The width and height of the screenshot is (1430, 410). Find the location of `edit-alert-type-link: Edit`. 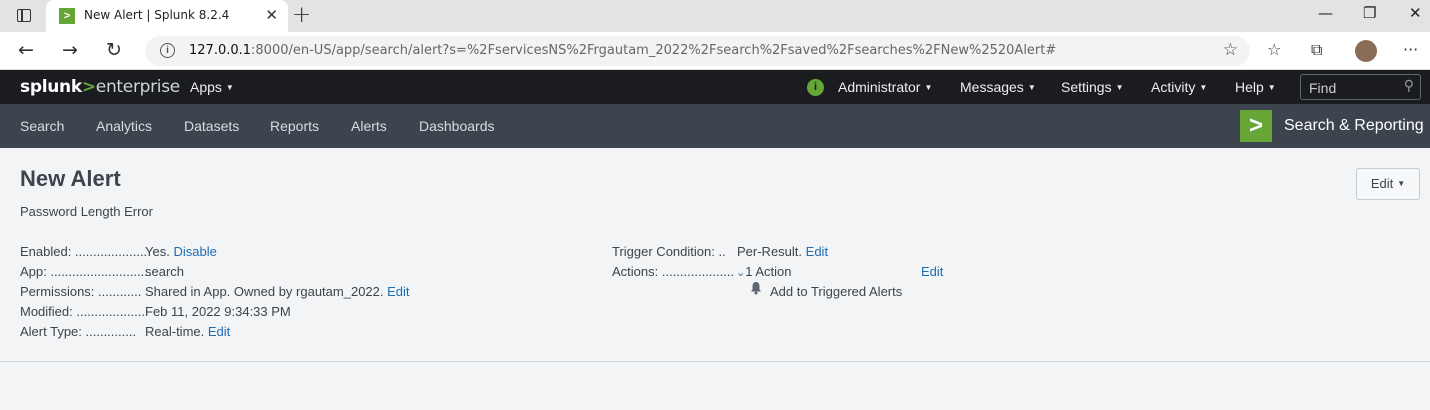

edit-alert-type-link: Edit is located at coordinates (219, 331).